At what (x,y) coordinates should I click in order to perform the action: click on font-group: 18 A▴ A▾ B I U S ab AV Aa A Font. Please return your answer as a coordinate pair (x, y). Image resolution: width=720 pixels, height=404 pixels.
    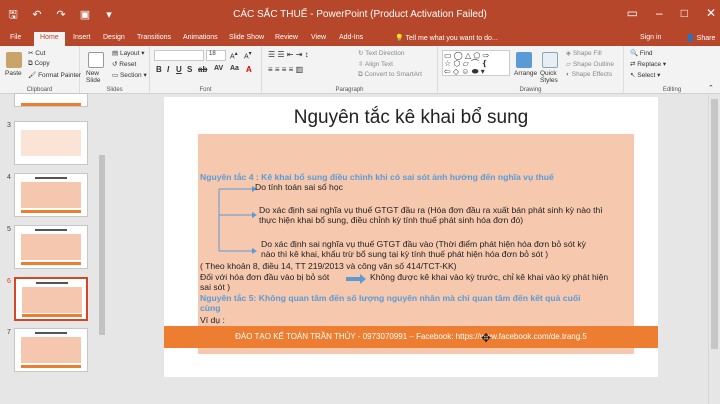
    Looking at the image, I should click on (206, 70).